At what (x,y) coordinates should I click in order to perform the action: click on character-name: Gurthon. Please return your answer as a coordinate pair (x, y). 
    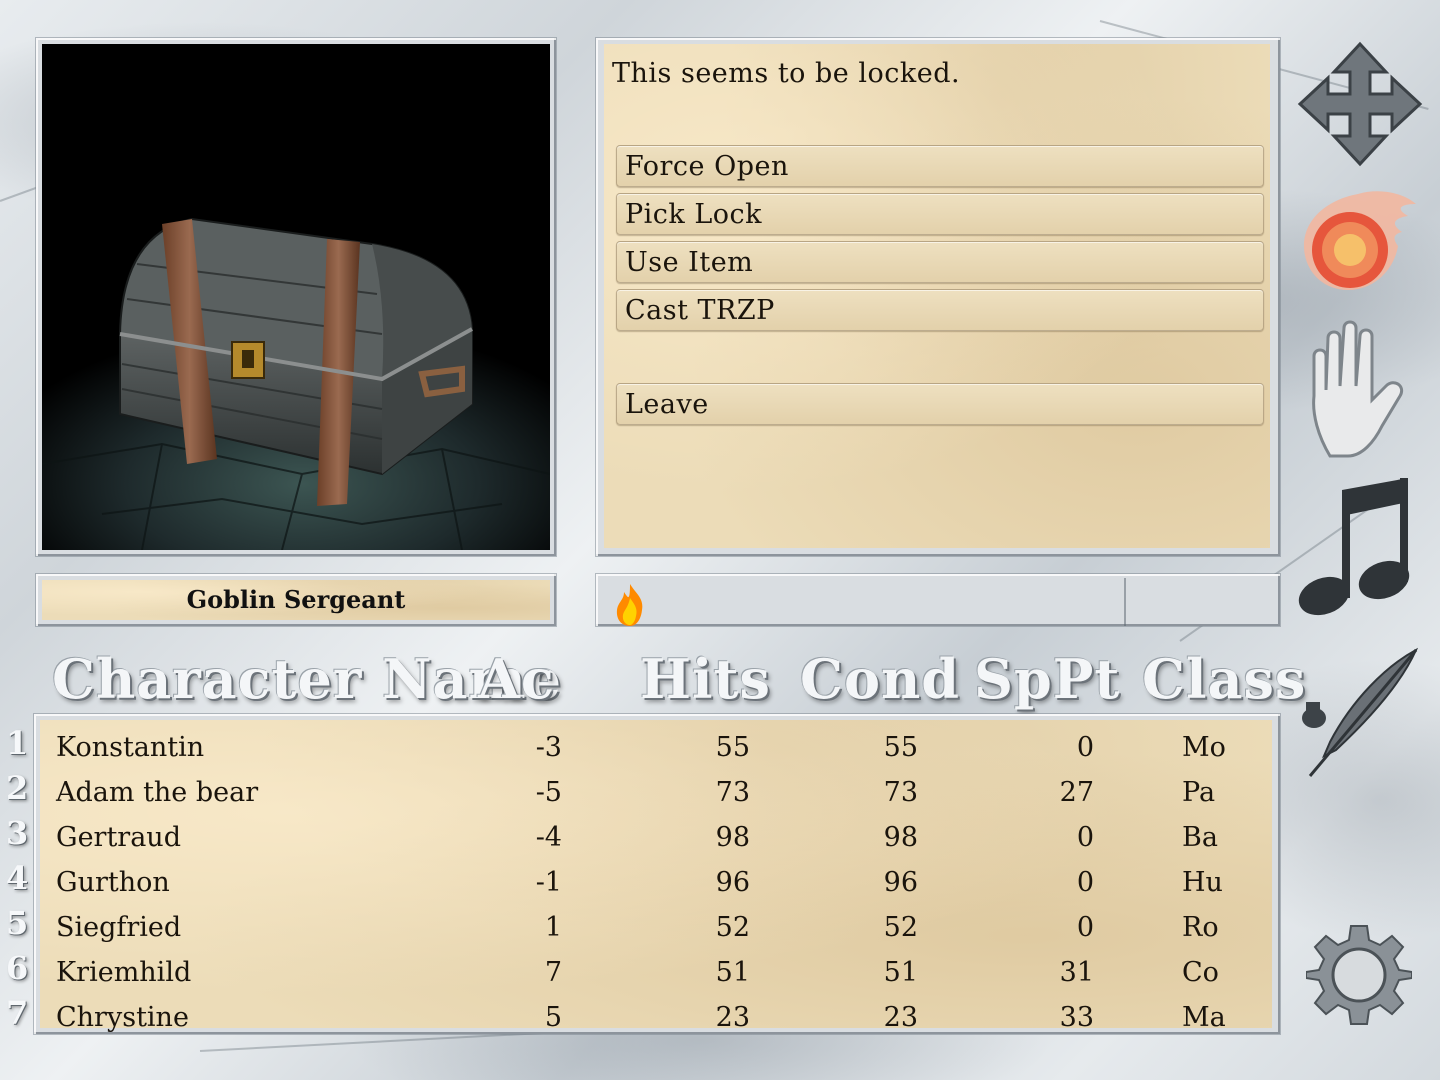
    Looking at the image, I should click on (113, 882).